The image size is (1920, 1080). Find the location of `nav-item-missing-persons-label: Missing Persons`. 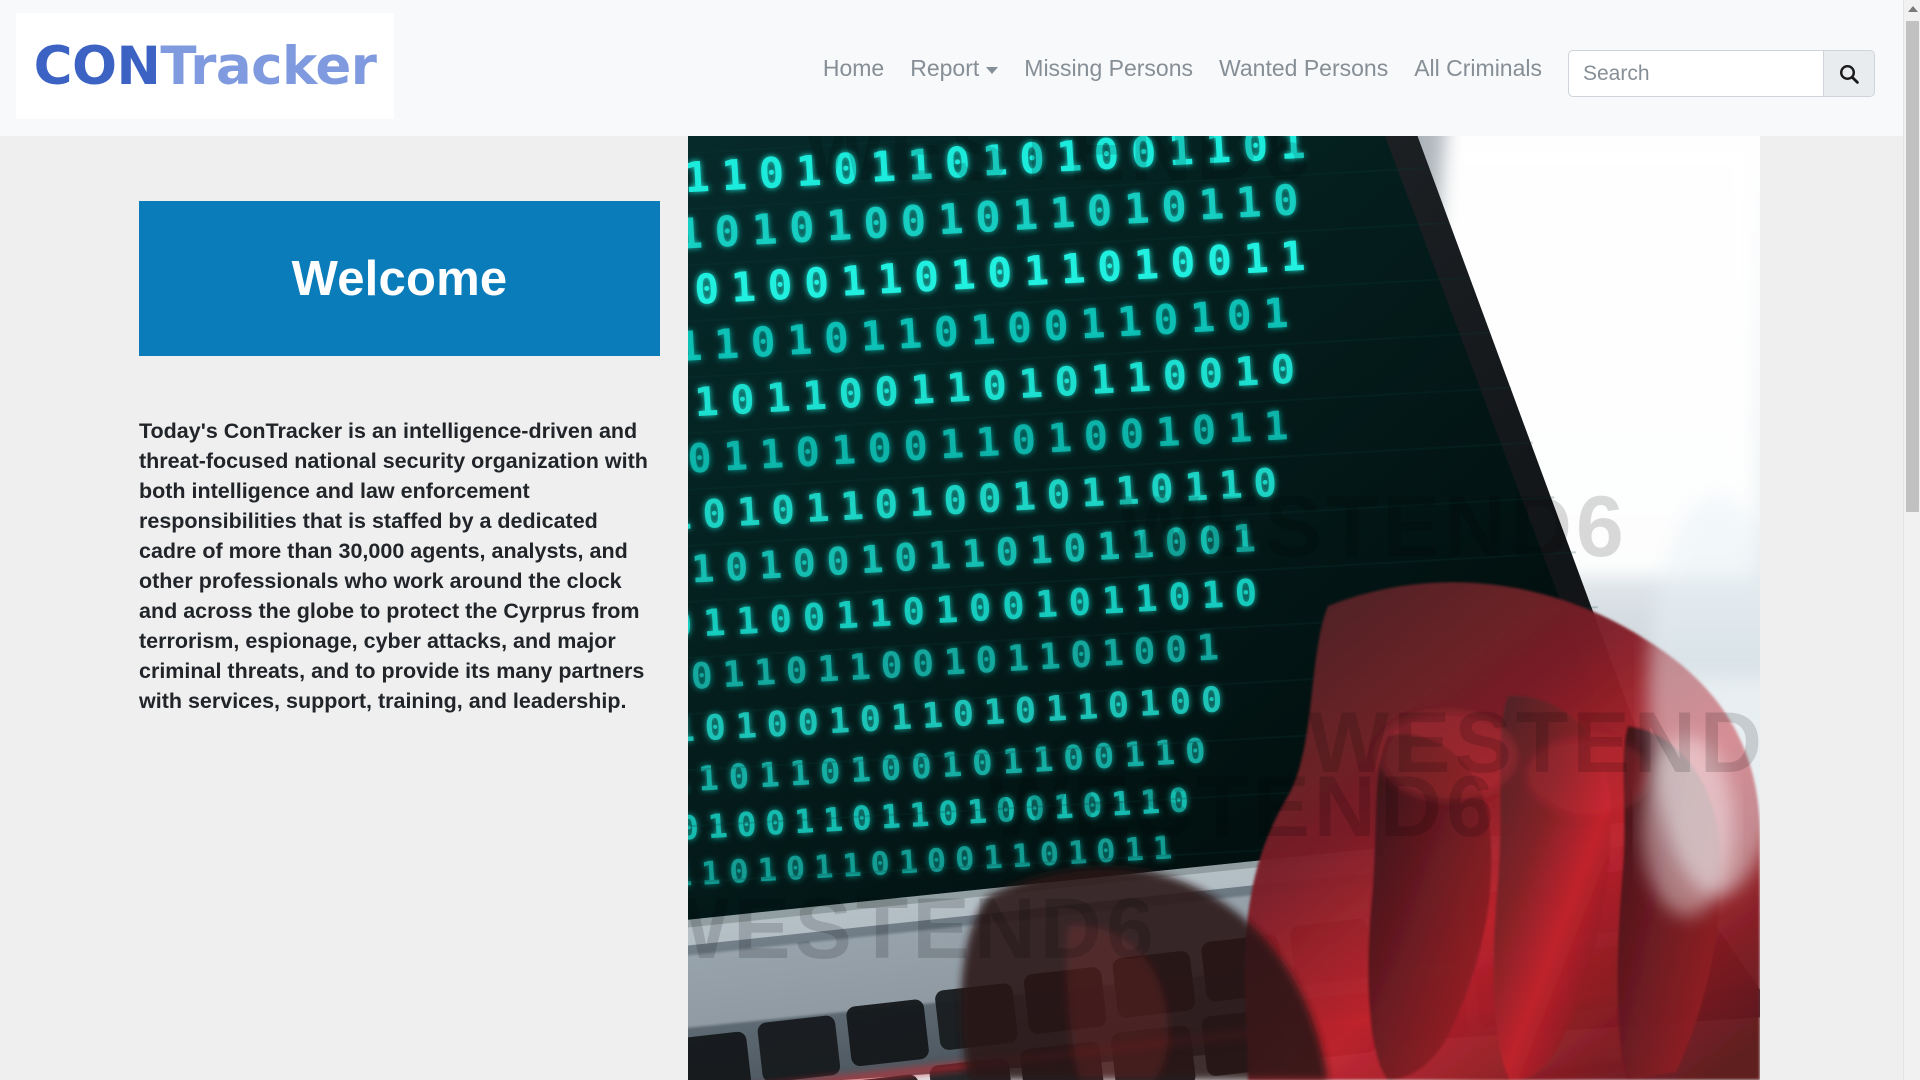

nav-item-missing-persons-label: Missing Persons is located at coordinates (1109, 67).